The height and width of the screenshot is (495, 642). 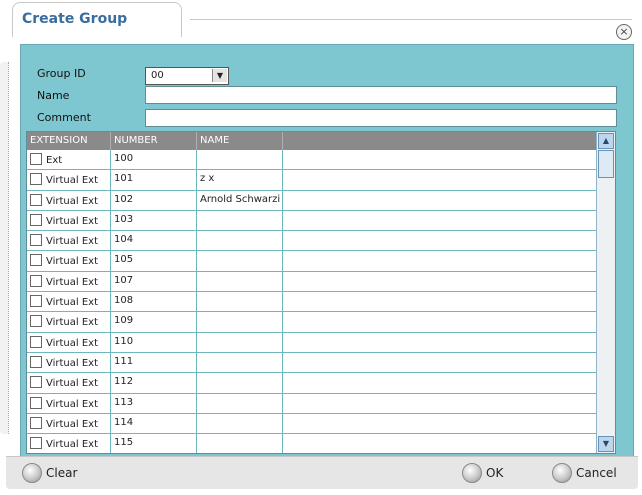 What do you see at coordinates (154, 220) in the screenshot?
I see `number-cell: 103` at bounding box center [154, 220].